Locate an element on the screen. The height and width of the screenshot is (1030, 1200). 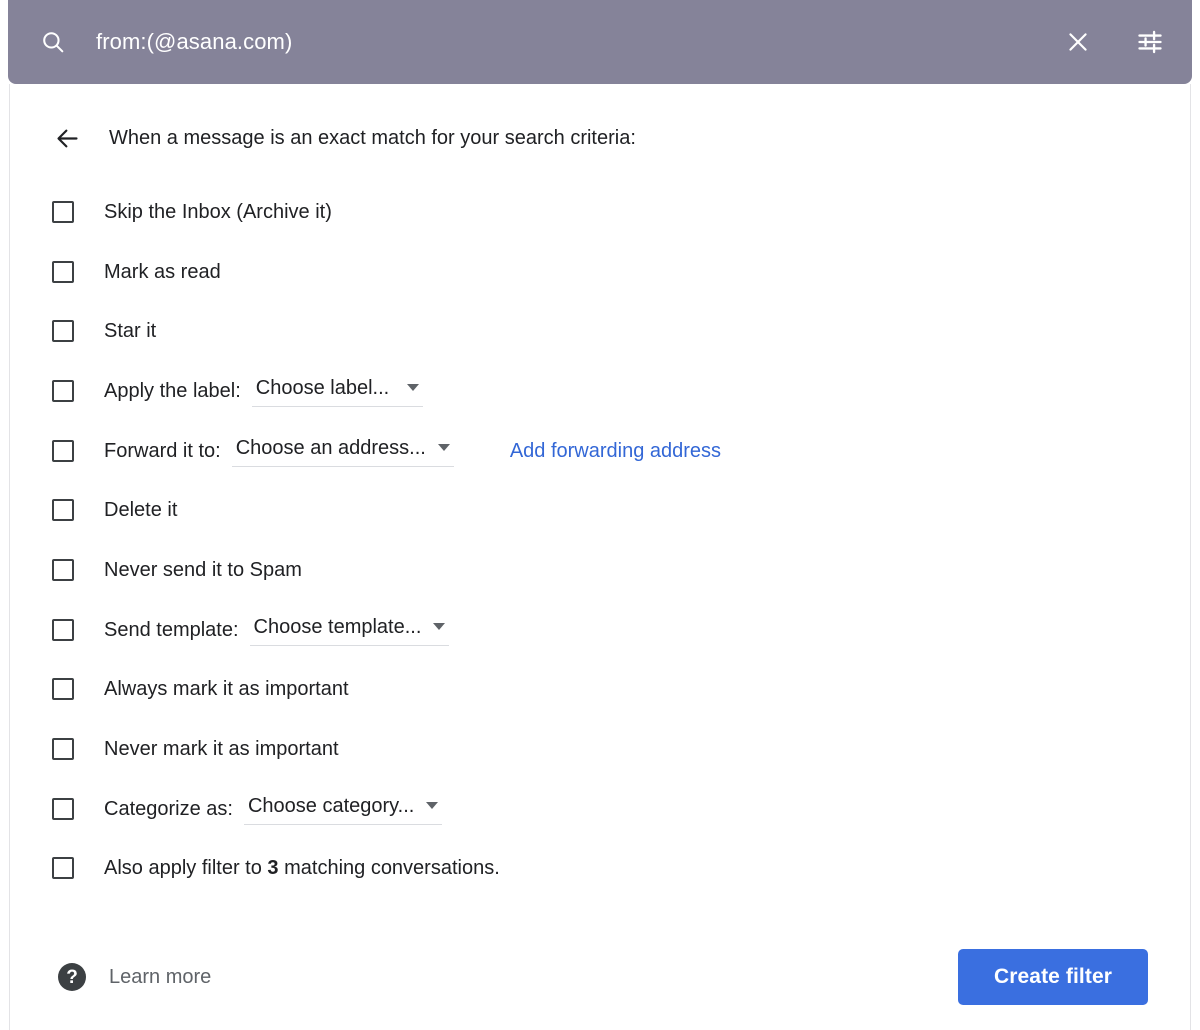
checkbox-never-send-to-spam is located at coordinates (63, 569).